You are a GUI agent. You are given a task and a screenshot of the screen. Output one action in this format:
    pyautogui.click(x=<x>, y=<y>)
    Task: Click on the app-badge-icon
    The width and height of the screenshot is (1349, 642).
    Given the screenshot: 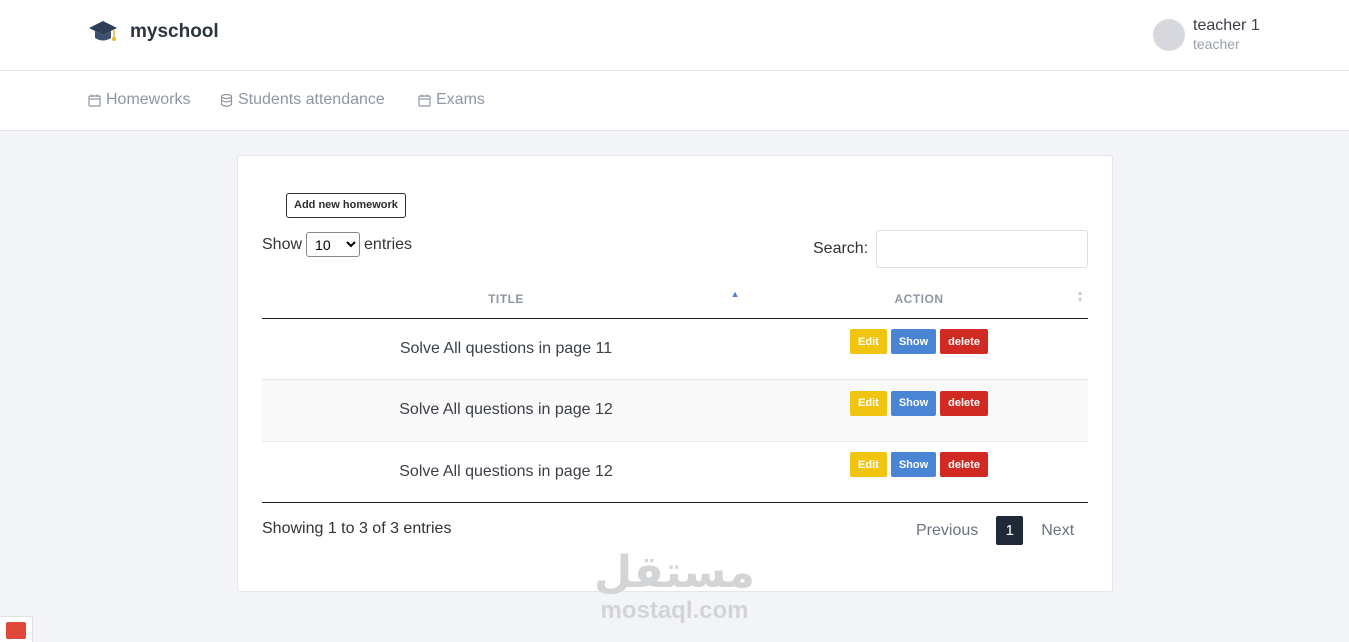 What is the action you would take?
    pyautogui.click(x=16, y=630)
    